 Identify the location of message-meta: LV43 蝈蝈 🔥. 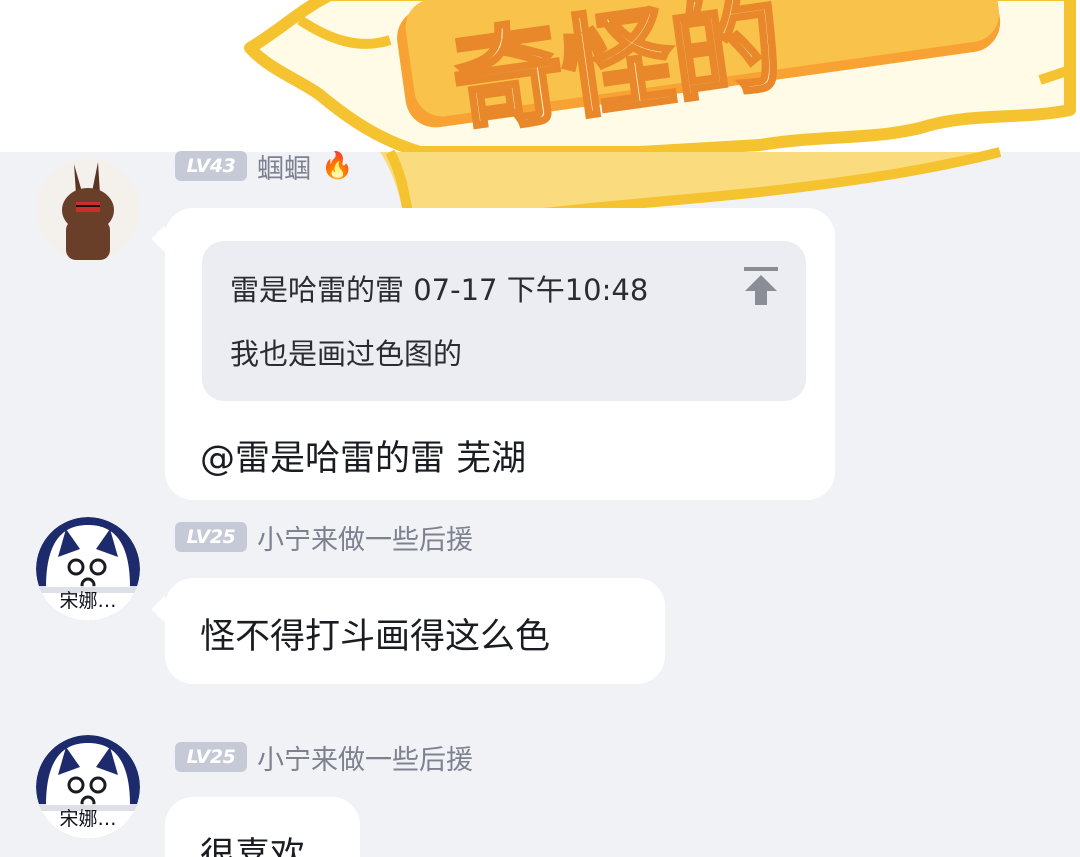
(264, 166).